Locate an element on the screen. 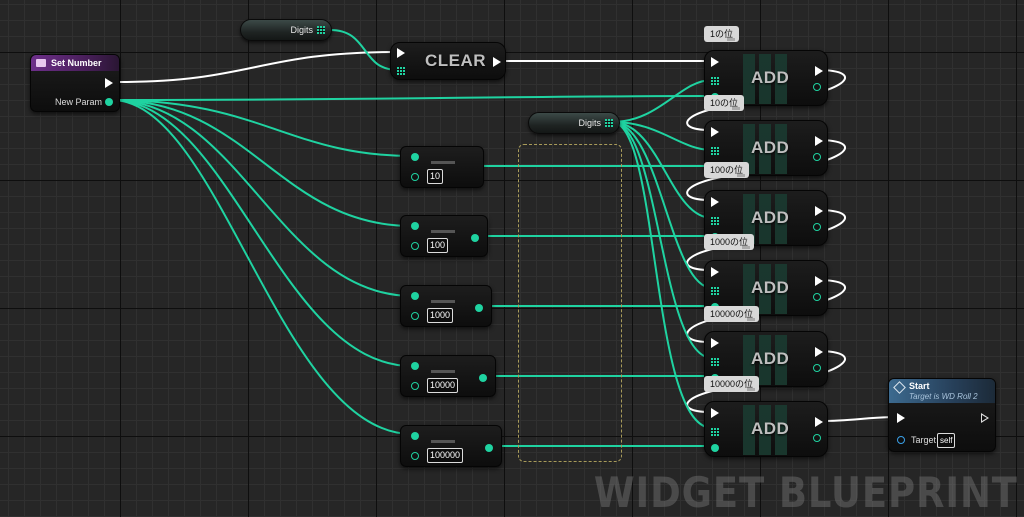  exec-wire-set-to-clear is located at coordinates (258, 67).